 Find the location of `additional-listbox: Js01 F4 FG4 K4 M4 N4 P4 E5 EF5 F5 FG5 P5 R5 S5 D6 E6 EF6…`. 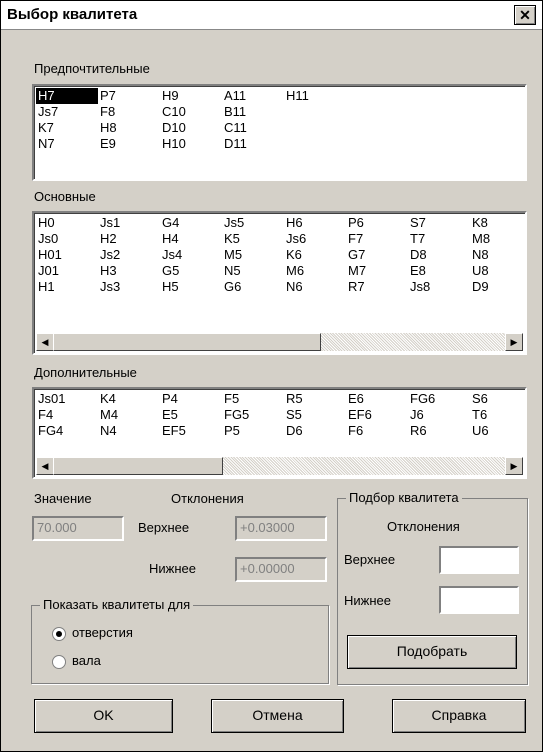

additional-listbox: Js01 F4 FG4 K4 M4 N4 P4 E5 EF5 F5 FG5 P5 R5 S5 D6 E6 EF6… is located at coordinates (279, 433).